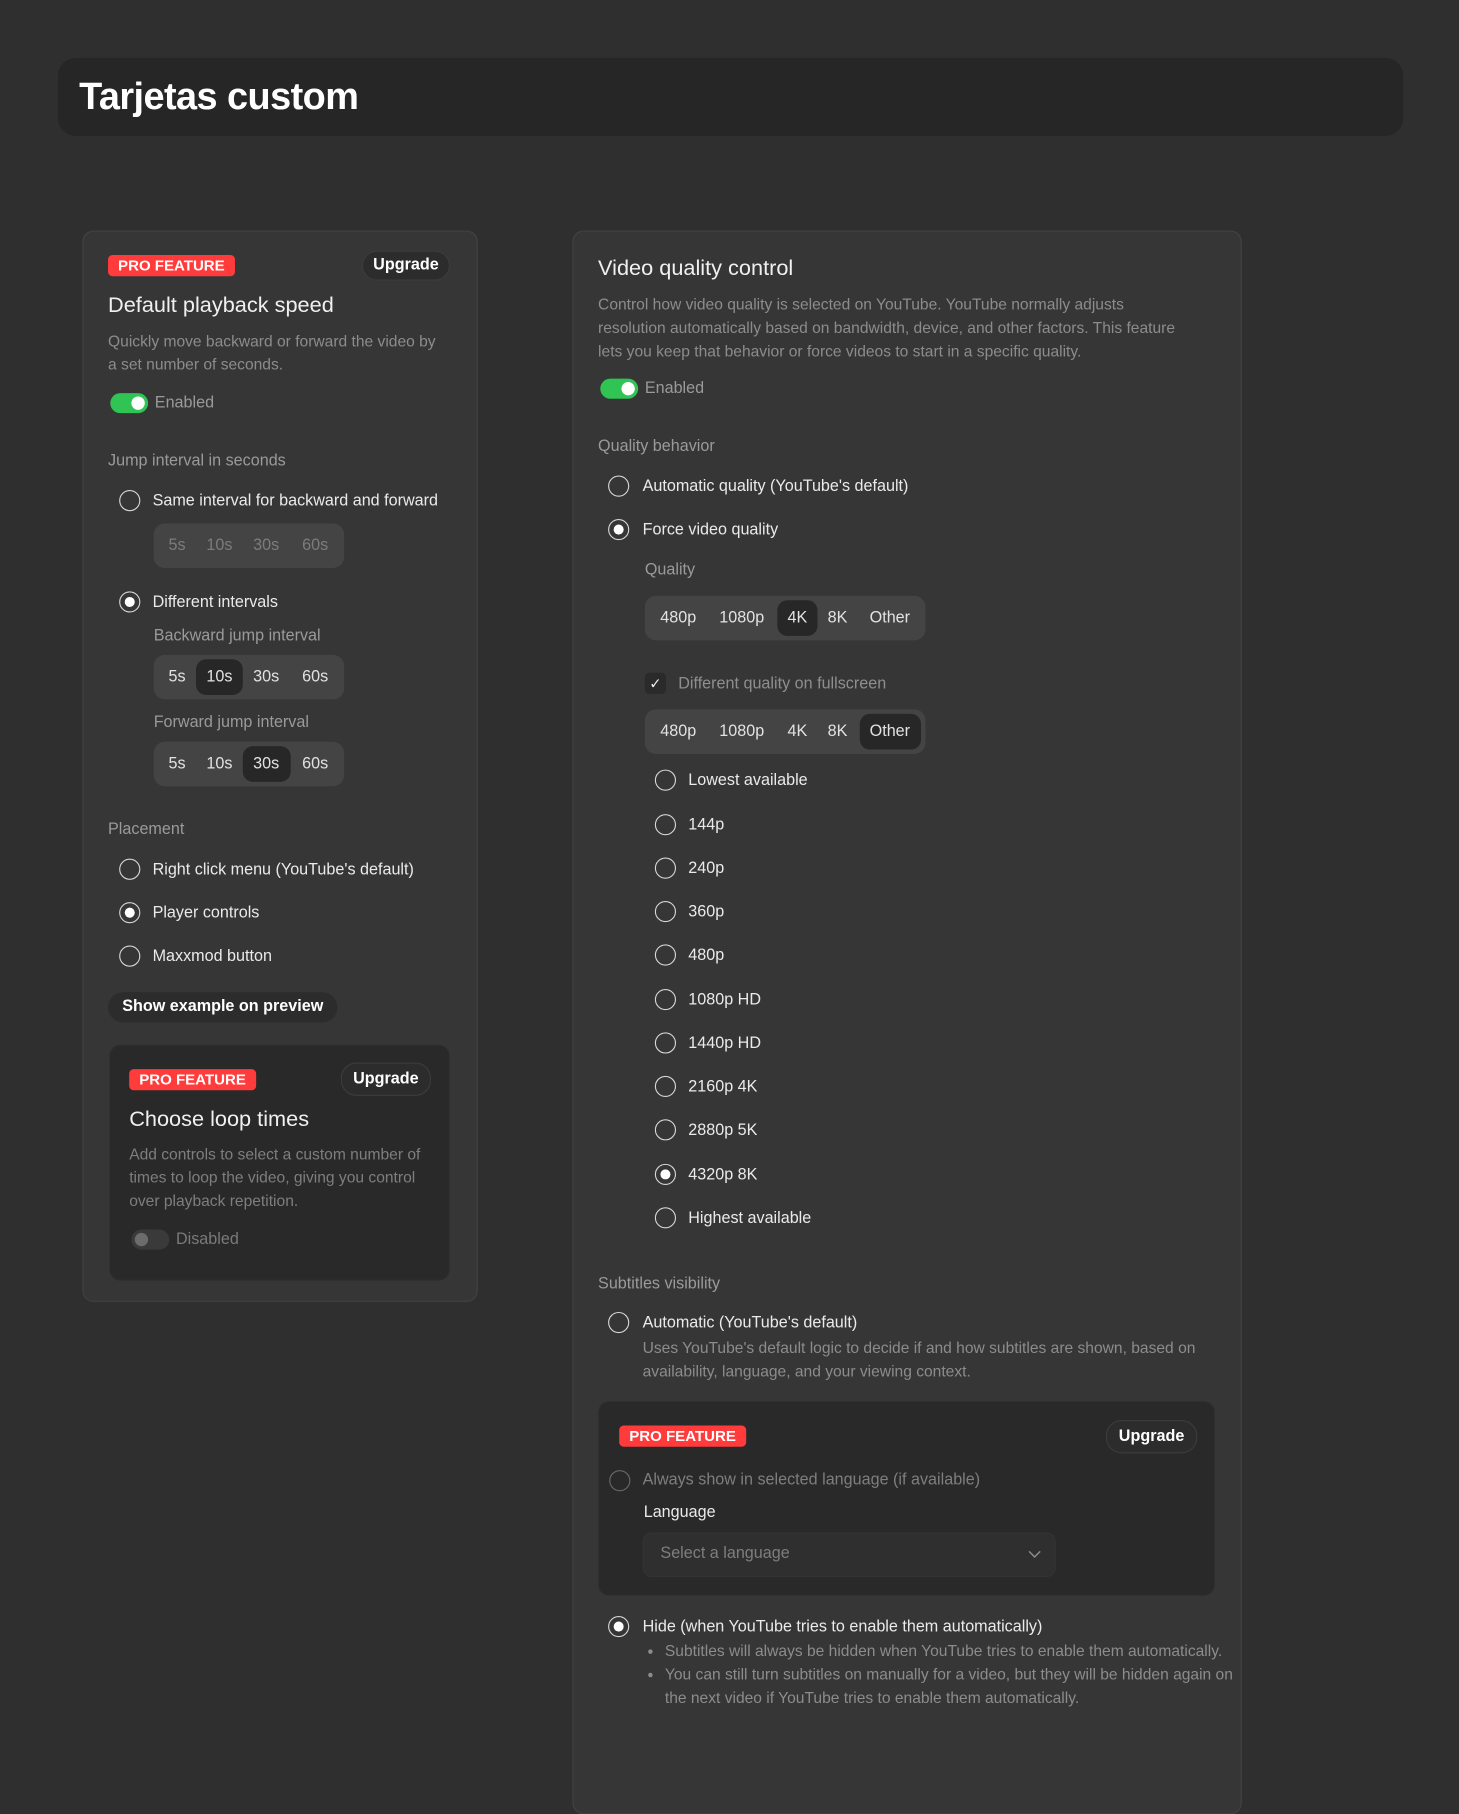 The height and width of the screenshot is (1814, 1459). I want to click on placement-label-maxxmod: Maxxmod button, so click(212, 956).